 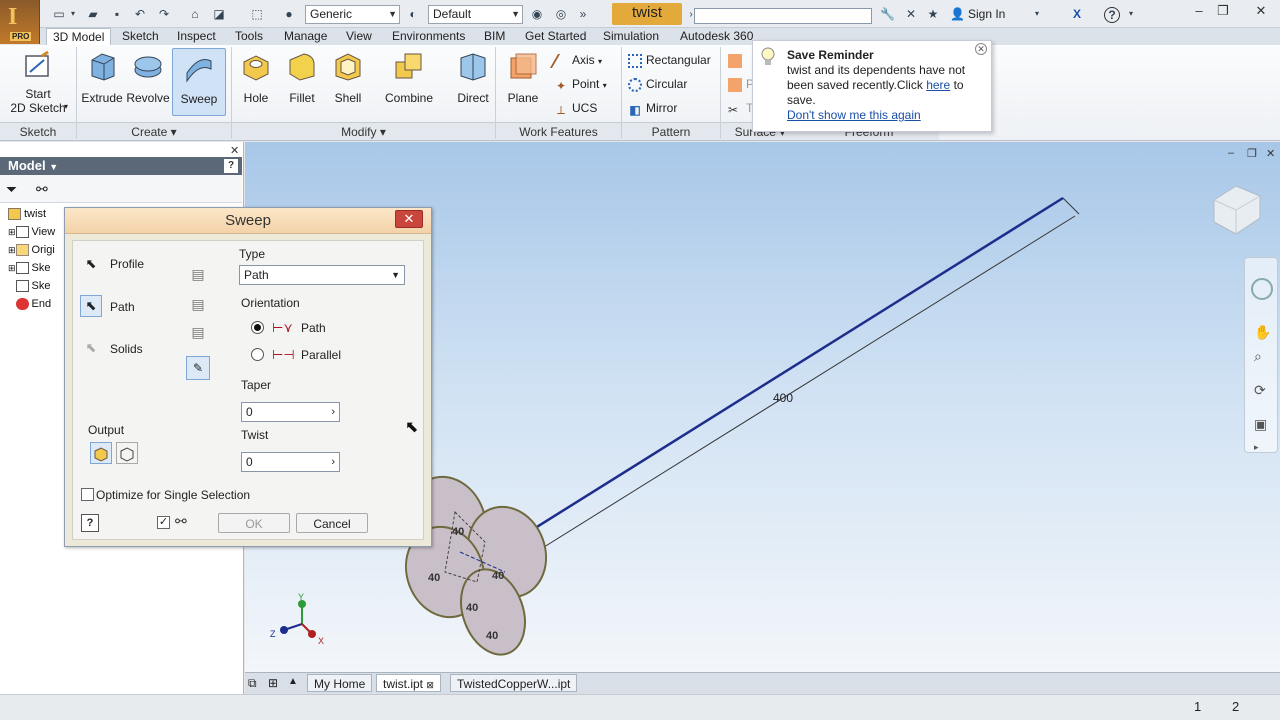 I want to click on tile-windows-icon: ⧉, so click(x=252, y=683).